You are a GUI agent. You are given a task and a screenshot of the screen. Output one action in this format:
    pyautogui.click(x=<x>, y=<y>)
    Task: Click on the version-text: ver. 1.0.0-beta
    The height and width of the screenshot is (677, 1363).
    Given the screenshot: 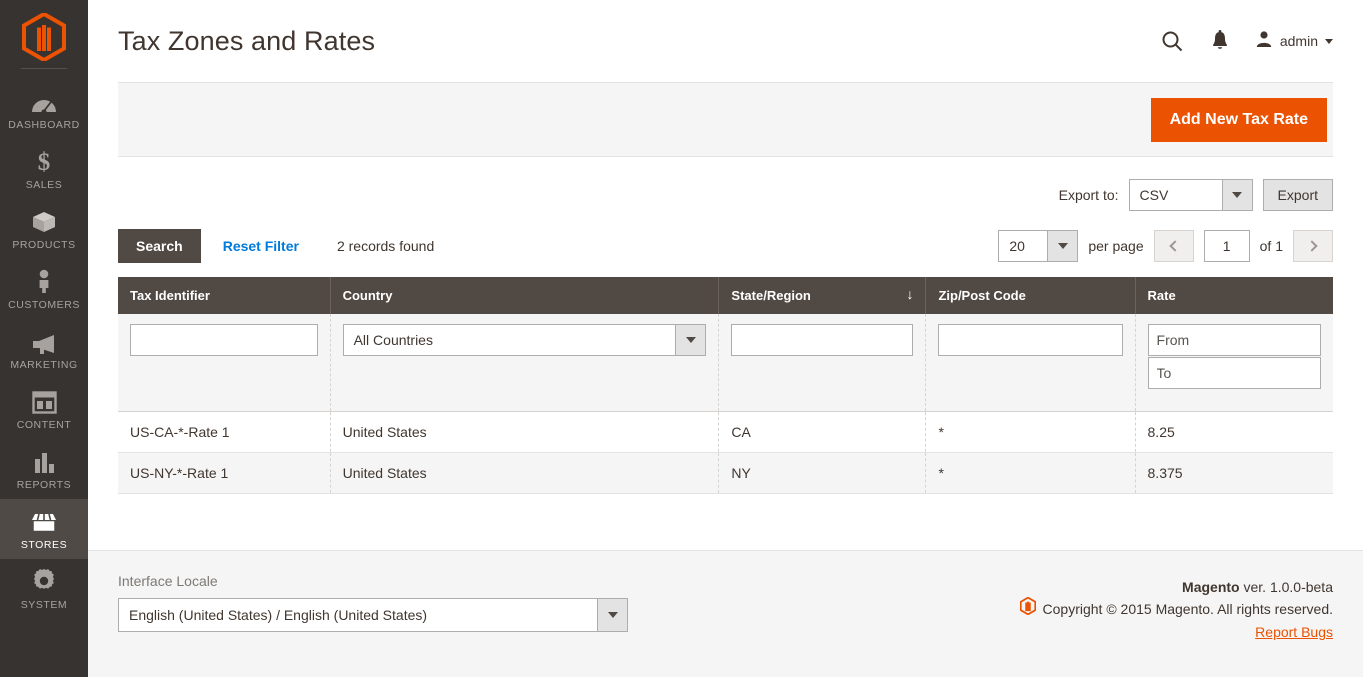 What is the action you would take?
    pyautogui.click(x=1286, y=587)
    